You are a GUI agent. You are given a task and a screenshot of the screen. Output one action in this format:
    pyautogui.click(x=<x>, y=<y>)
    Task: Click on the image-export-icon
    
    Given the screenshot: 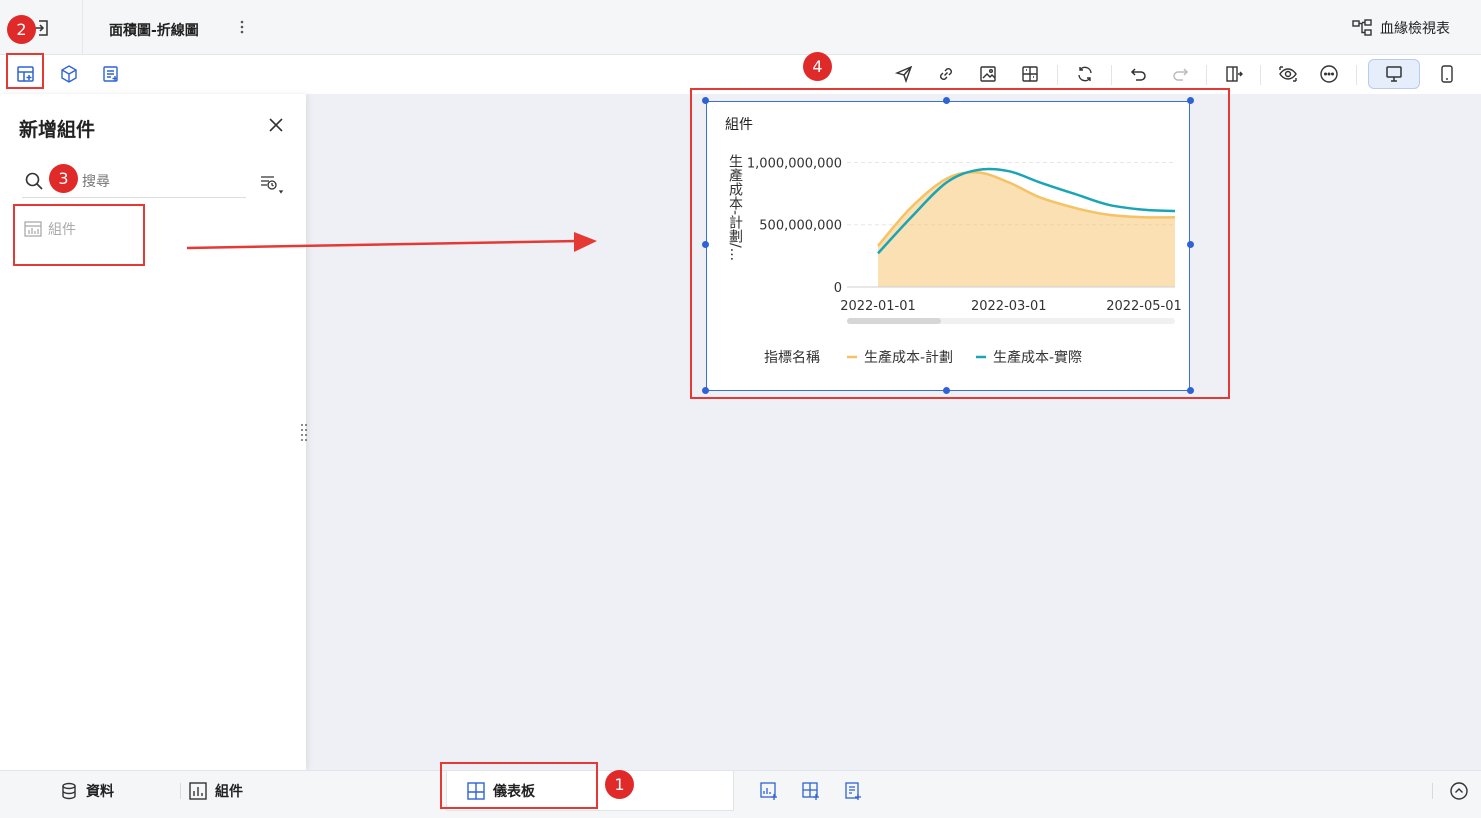 What is the action you would take?
    pyautogui.click(x=988, y=74)
    